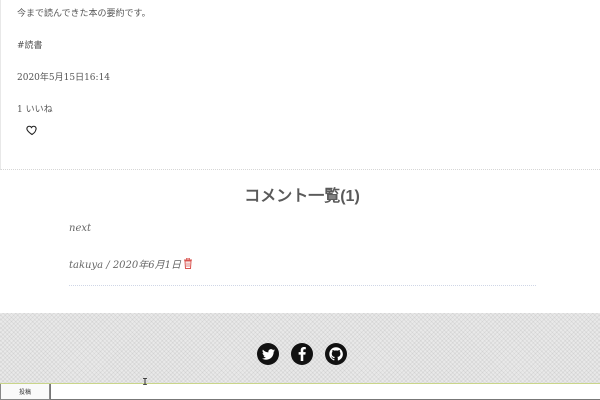 This screenshot has width=600, height=400. I want to click on post-bar: 投稿, so click(300, 391).